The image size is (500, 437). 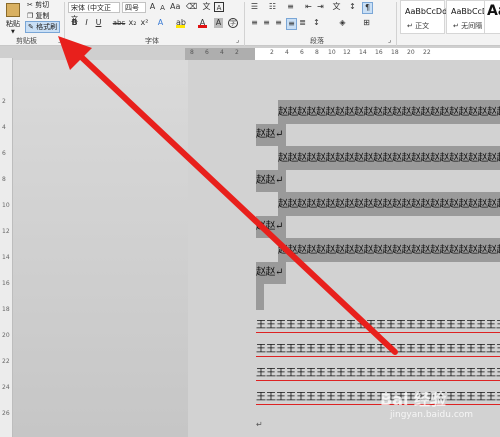 What do you see at coordinates (424, 17) in the screenshot?
I see `style-normal: AaBbCcDd ↵ 正文` at bounding box center [424, 17].